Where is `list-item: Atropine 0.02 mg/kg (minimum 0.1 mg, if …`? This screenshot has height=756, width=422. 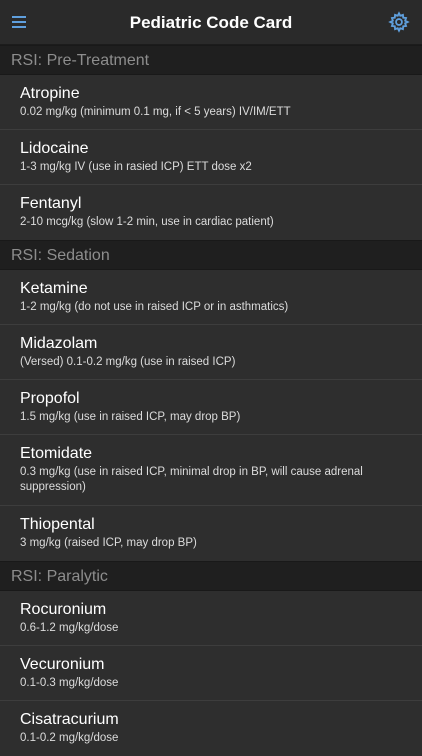
list-item: Atropine 0.02 mg/kg (minimum 0.1 mg, if … is located at coordinates (211, 102).